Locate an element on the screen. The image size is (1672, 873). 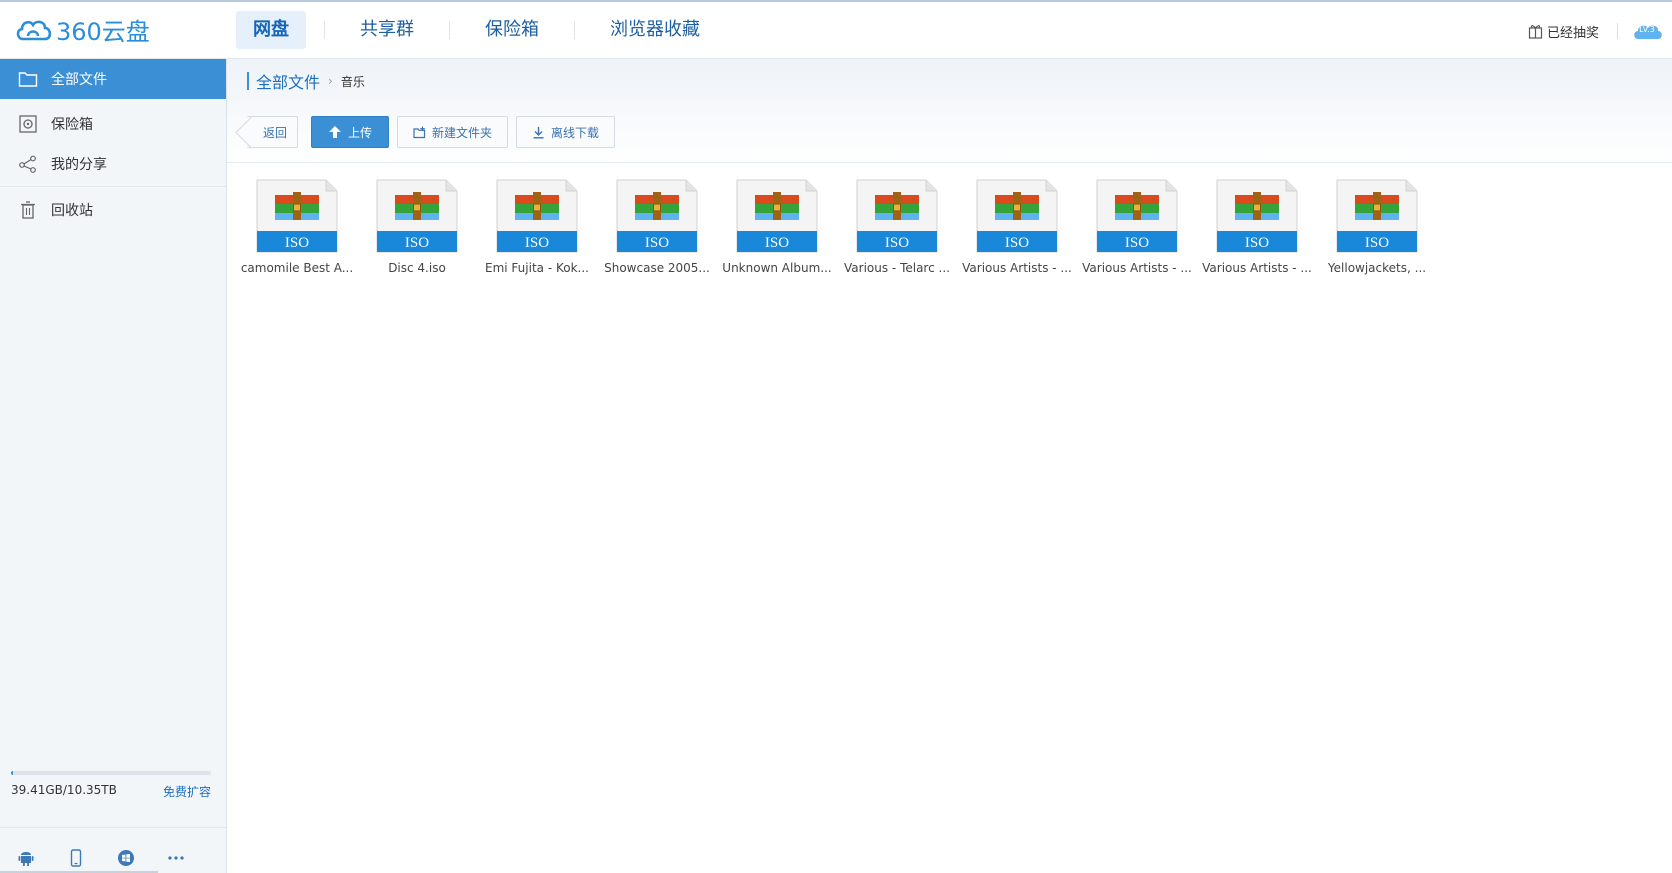
level-text: LV.3 is located at coordinates (1647, 29).